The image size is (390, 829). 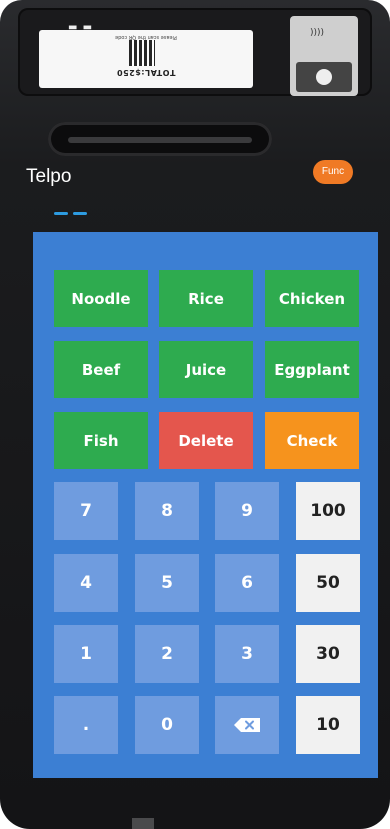 What do you see at coordinates (206, 440) in the screenshot?
I see `delete-button: Delete` at bounding box center [206, 440].